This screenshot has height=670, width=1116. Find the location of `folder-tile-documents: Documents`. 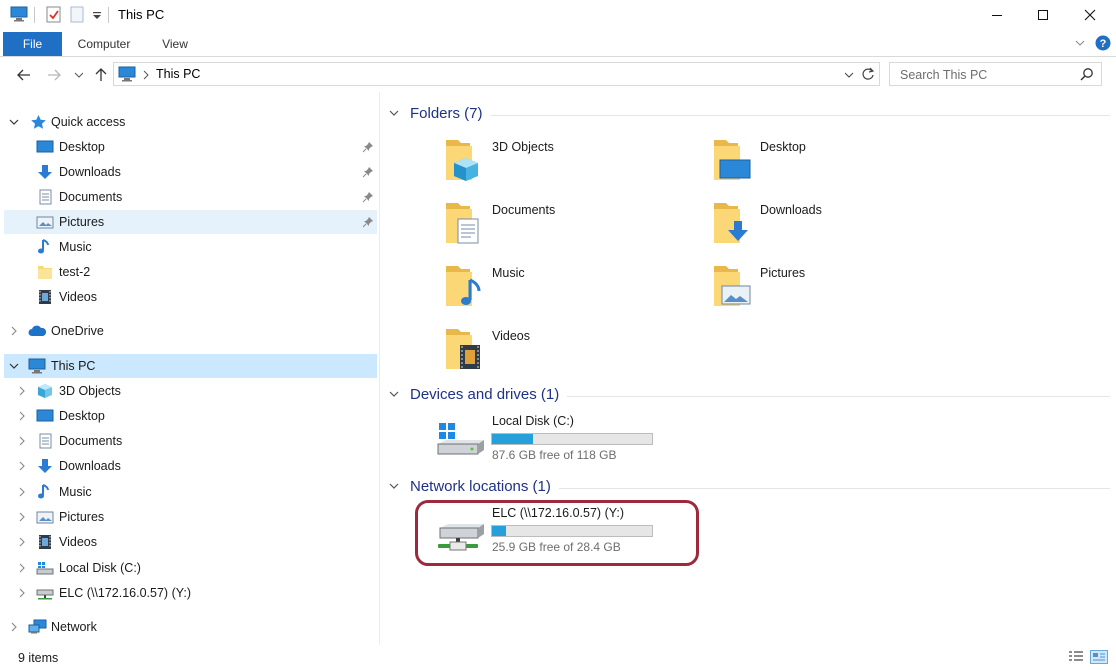

folder-tile-documents: Documents is located at coordinates (574, 224).